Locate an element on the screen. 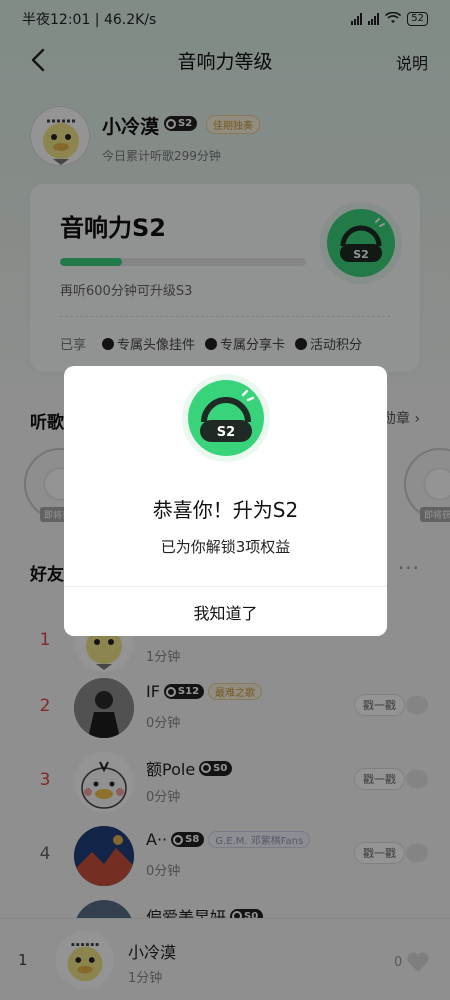  headphone-badge-icon: S2 is located at coordinates (226, 418).